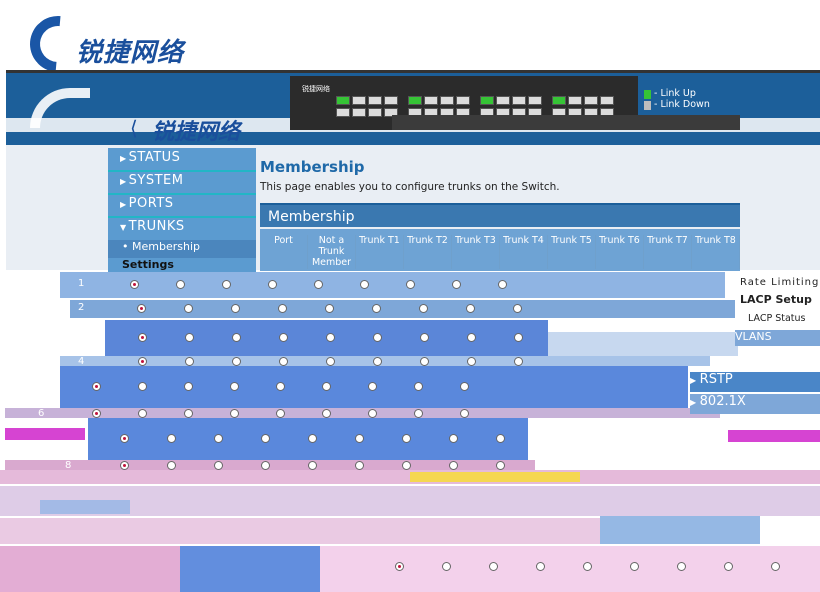 This screenshot has width=820, height=592. What do you see at coordinates (755, 404) in the screenshot?
I see `right-nav-8021x: ▶ 802.1X` at bounding box center [755, 404].